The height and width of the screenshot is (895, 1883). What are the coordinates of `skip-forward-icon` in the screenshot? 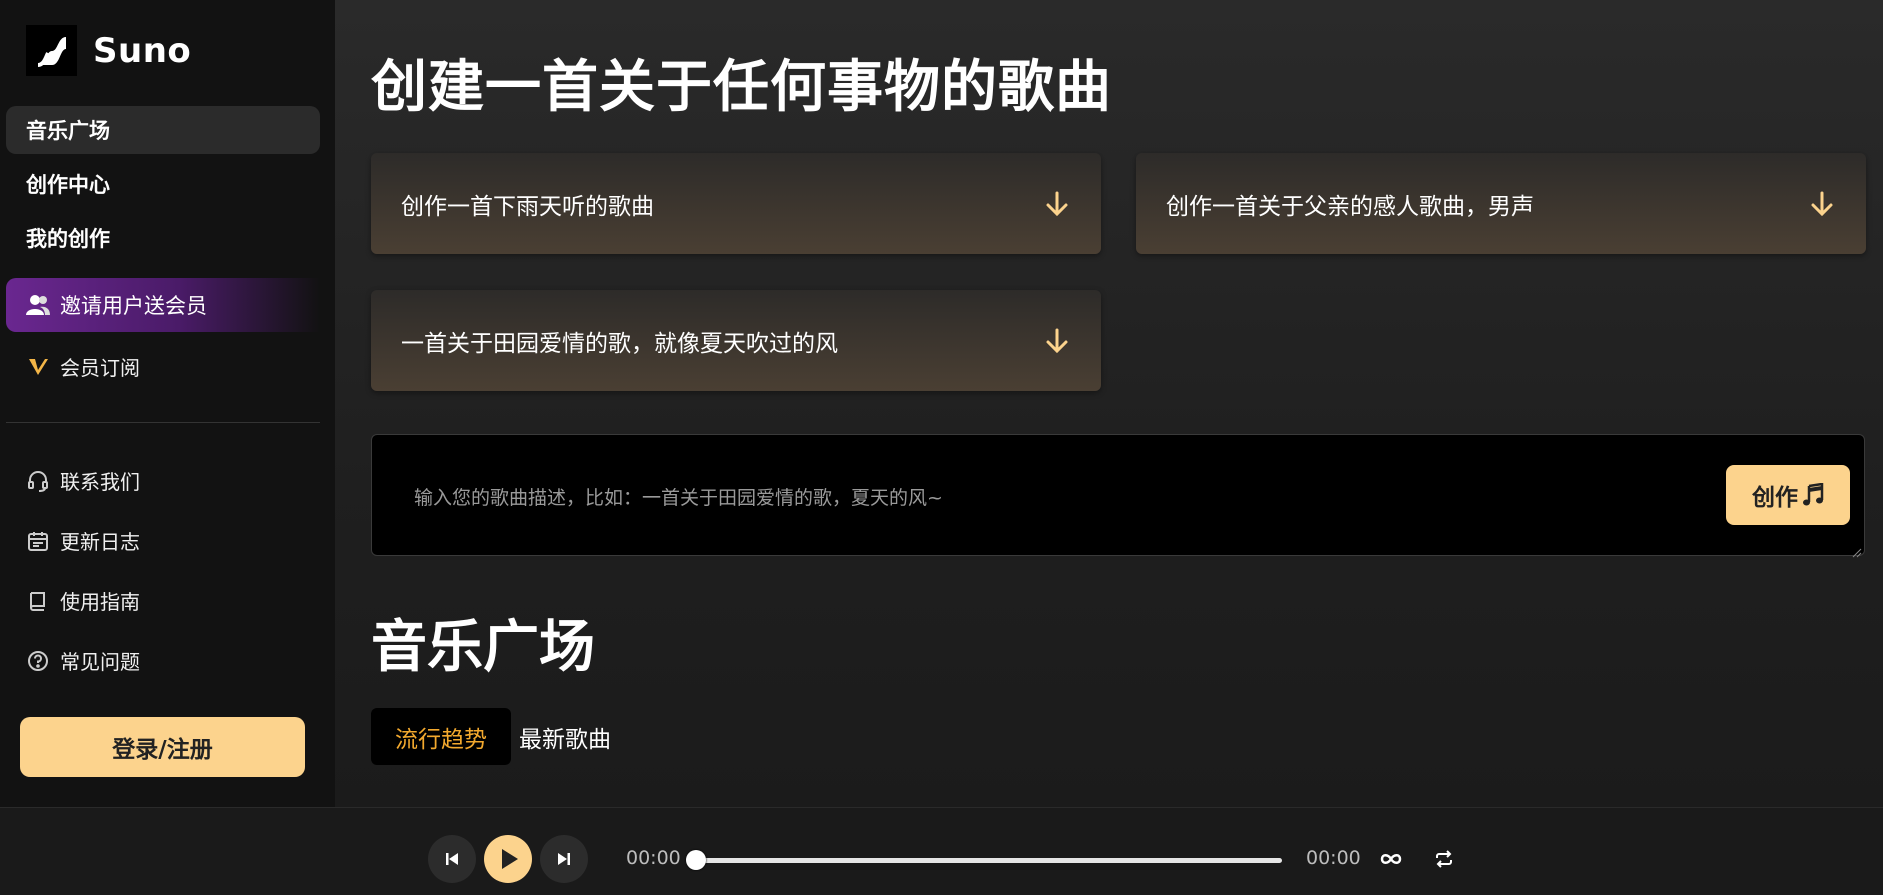 It's located at (564, 859).